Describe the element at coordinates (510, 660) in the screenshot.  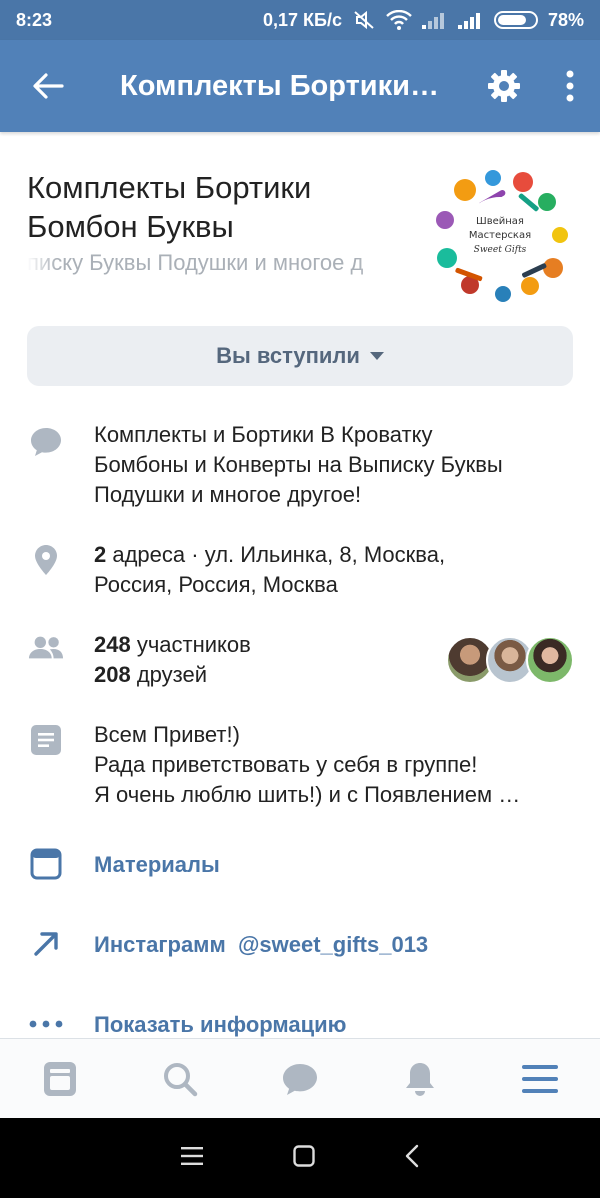
I see `member-avatars` at that location.